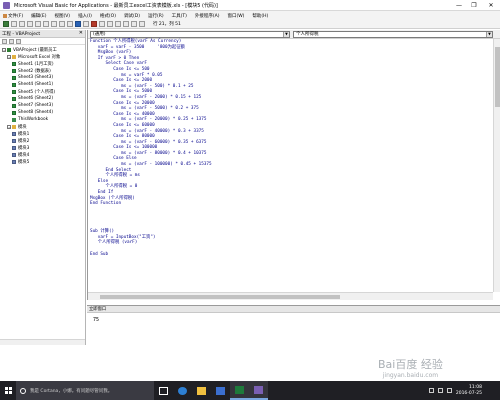 The width and height of the screenshot is (500, 400). Describe the element at coordinates (42, 147) in the screenshot. I see `tree-item: 模块3` at that location.